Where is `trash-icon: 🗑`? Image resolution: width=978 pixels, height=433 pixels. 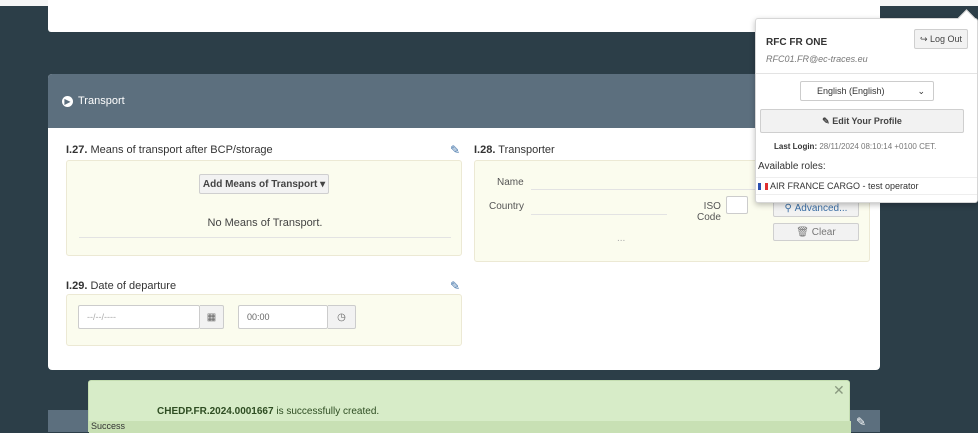 trash-icon: 🗑 is located at coordinates (802, 232).